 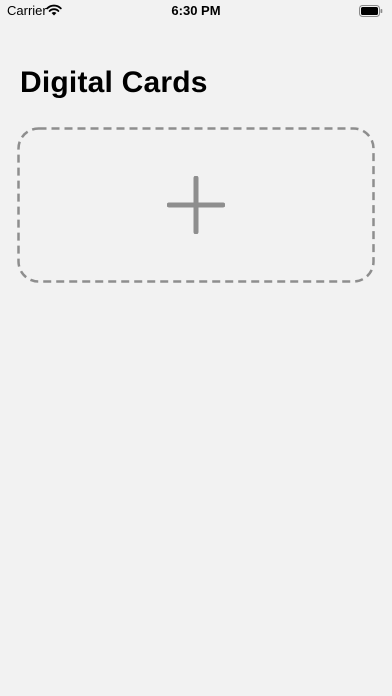 I want to click on page-title: Digital Cards, so click(x=114, y=82).